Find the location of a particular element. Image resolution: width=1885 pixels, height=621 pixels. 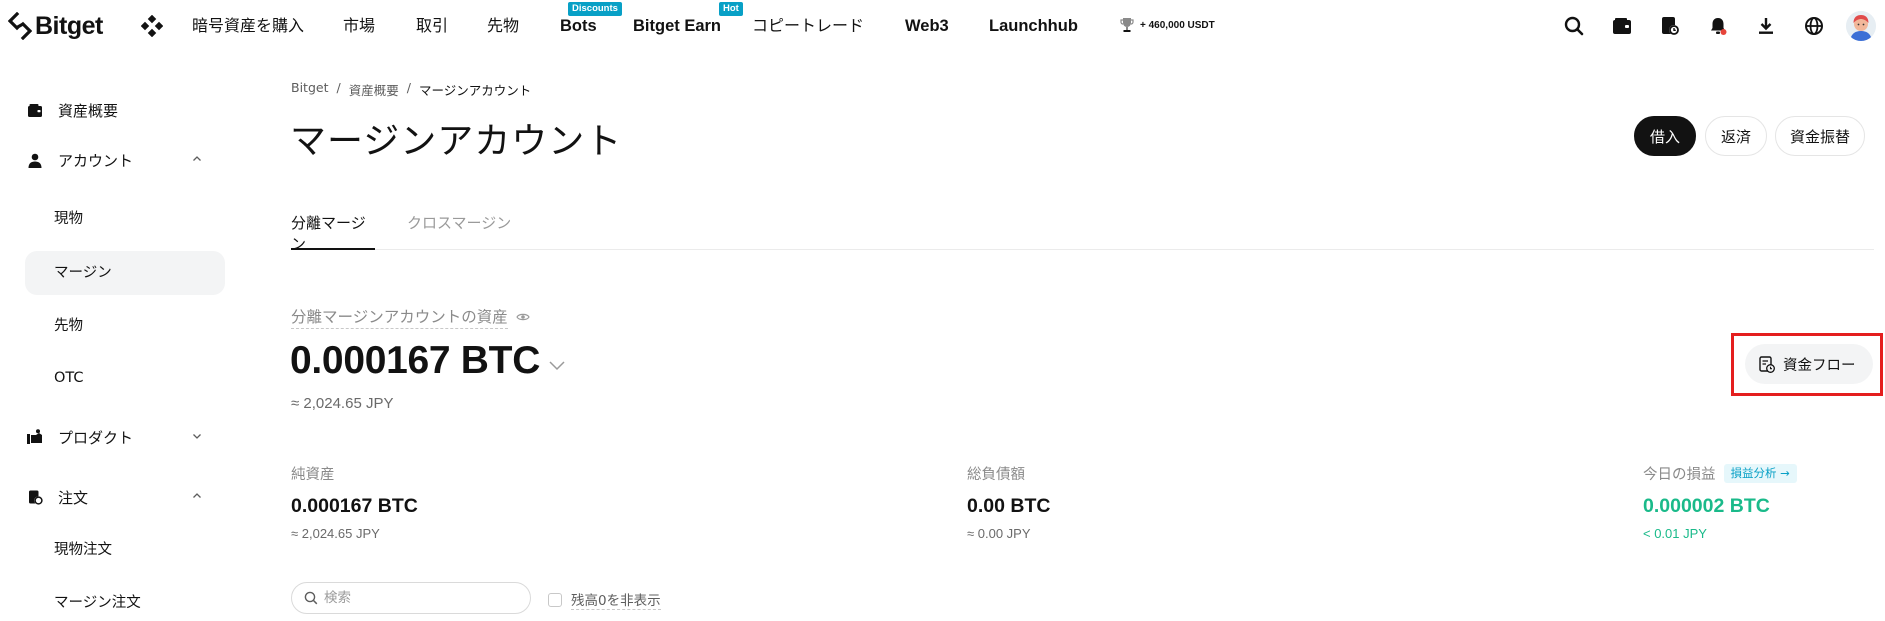

breadcrumb-home: Bitget is located at coordinates (309, 89).